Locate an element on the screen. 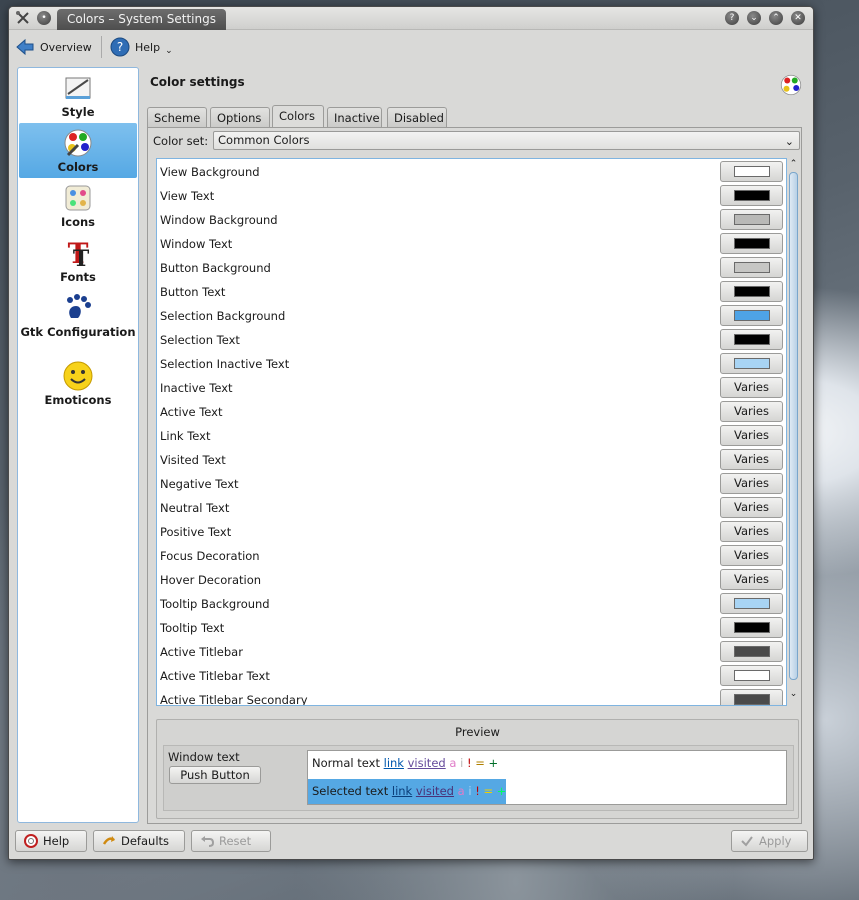 This screenshot has width=859, height=900. tab-disabled: Disabled is located at coordinates (417, 117).